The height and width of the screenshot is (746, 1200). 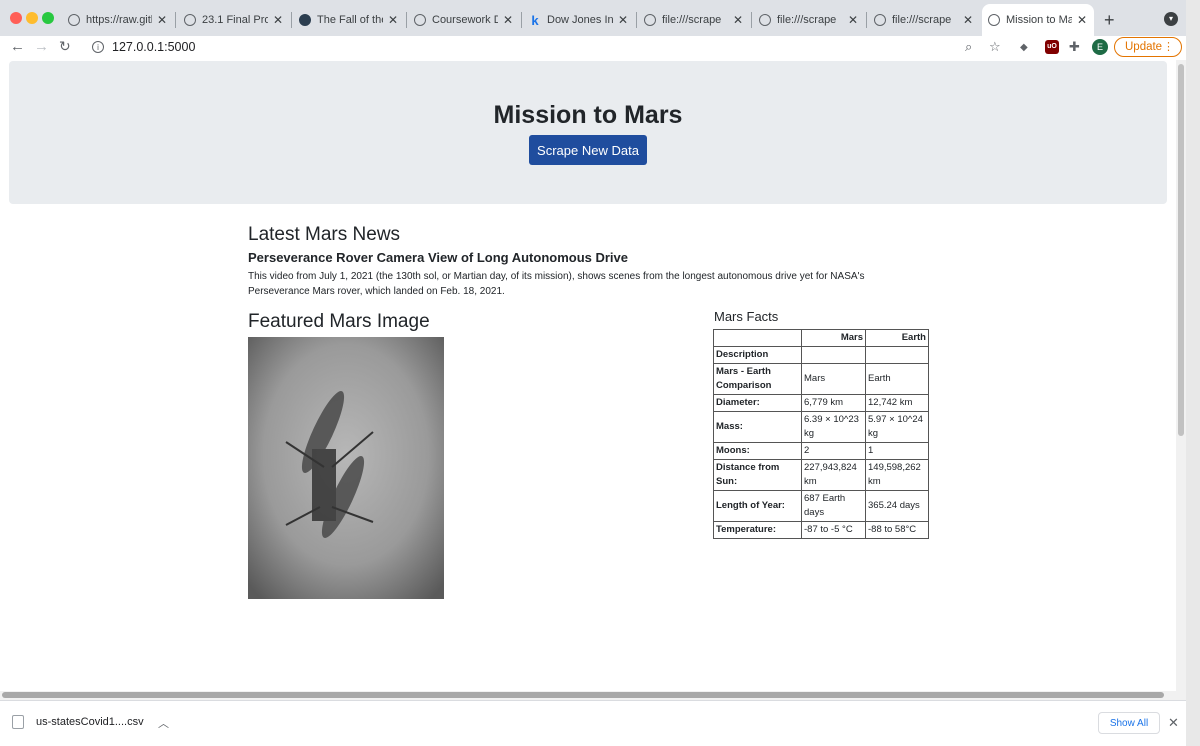 What do you see at coordinates (588, 115) in the screenshot?
I see `page-title: Mission to Mars` at bounding box center [588, 115].